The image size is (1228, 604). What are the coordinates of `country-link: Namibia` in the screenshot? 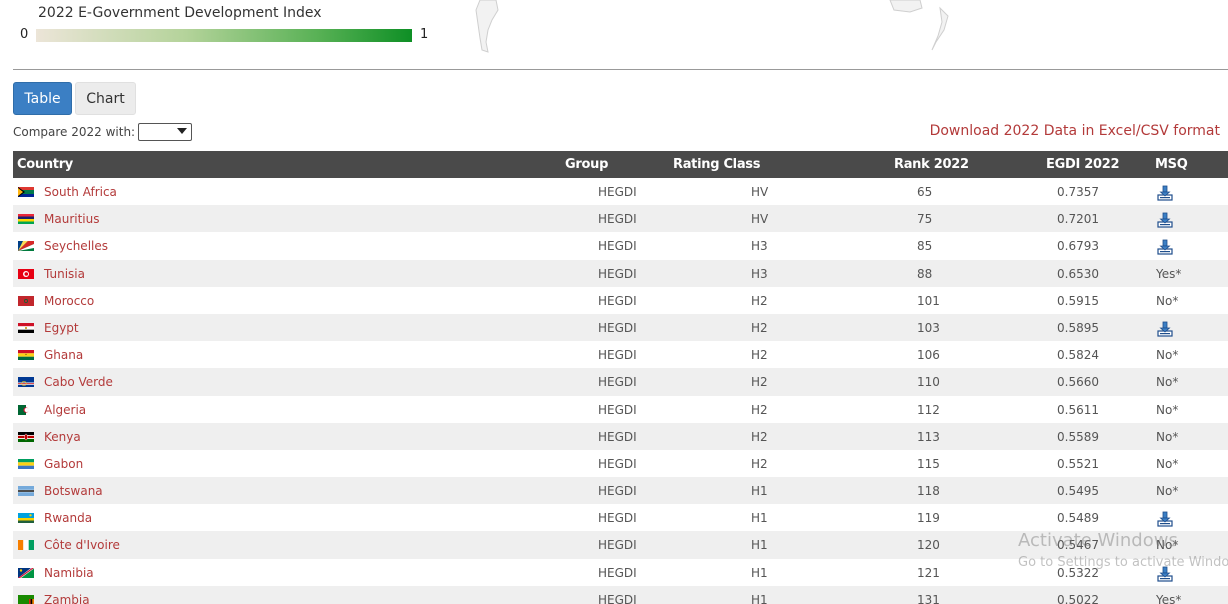 It's located at (69, 573).